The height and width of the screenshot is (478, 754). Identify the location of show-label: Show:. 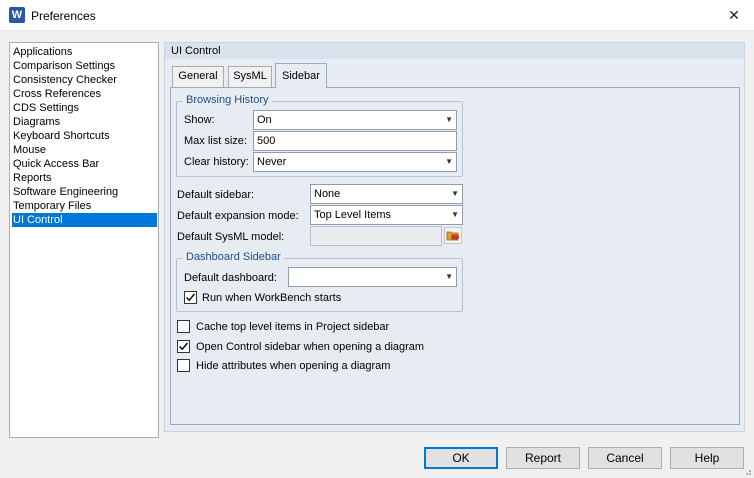
(199, 120).